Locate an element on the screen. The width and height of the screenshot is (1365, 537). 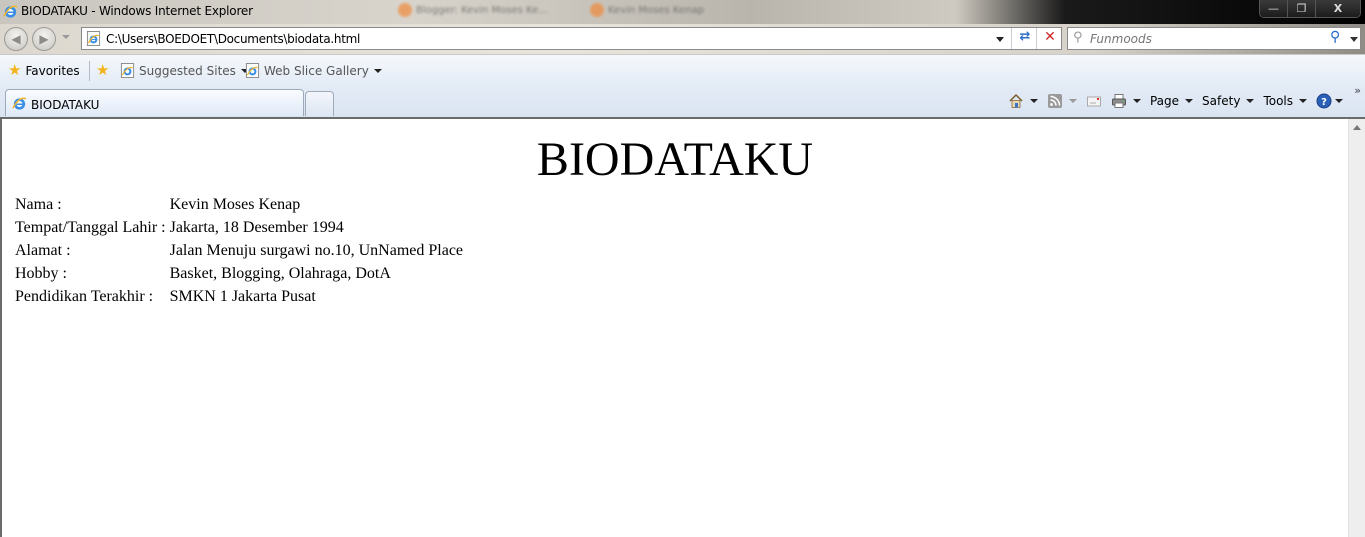
close-icon: X is located at coordinates (1338, 8).